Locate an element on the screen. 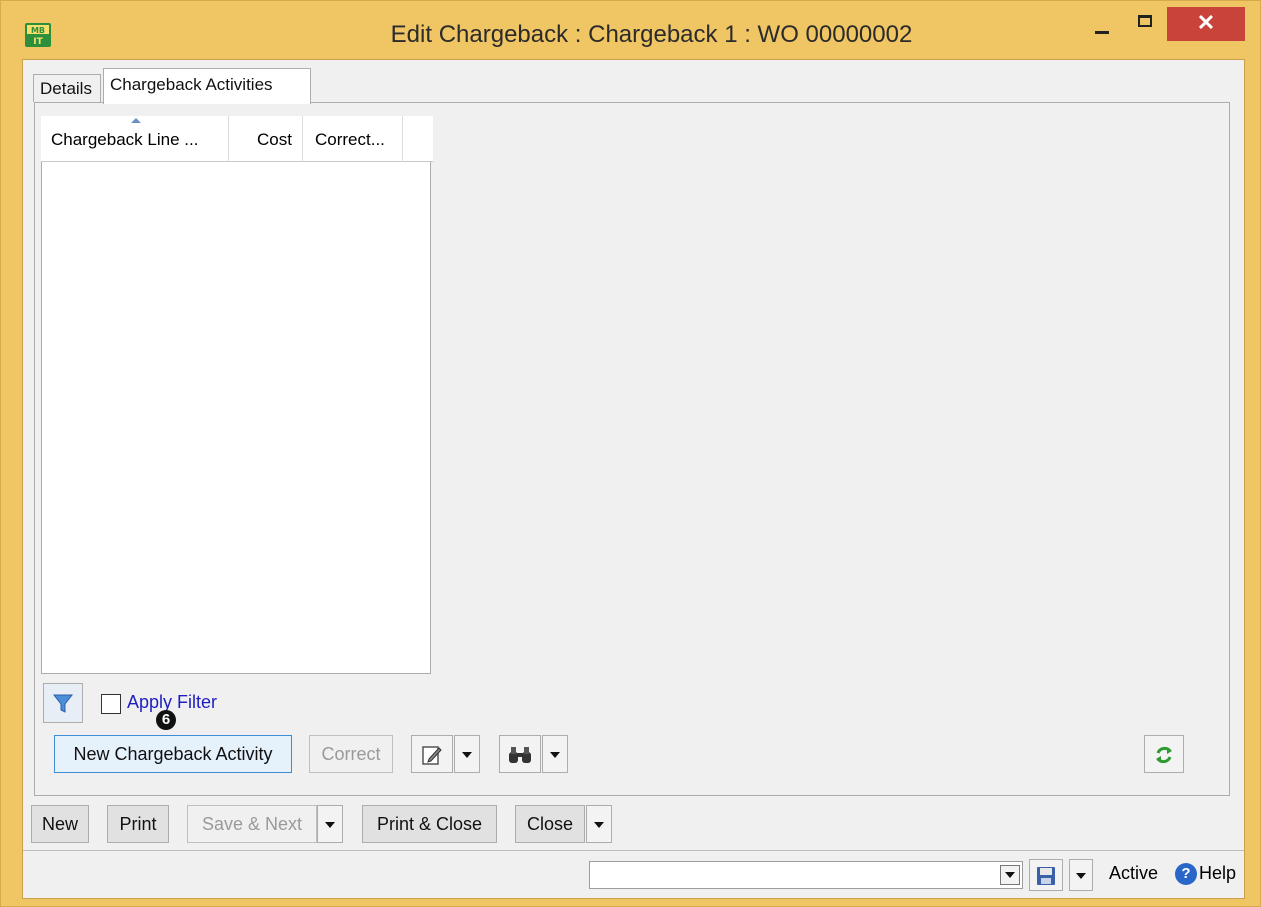  apply-filter-label: Apply Filter is located at coordinates (172, 702).